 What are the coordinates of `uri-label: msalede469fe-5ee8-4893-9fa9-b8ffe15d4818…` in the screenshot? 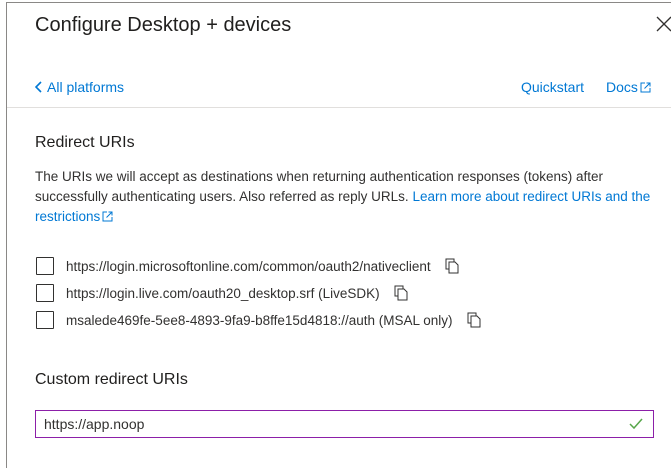 It's located at (259, 320).